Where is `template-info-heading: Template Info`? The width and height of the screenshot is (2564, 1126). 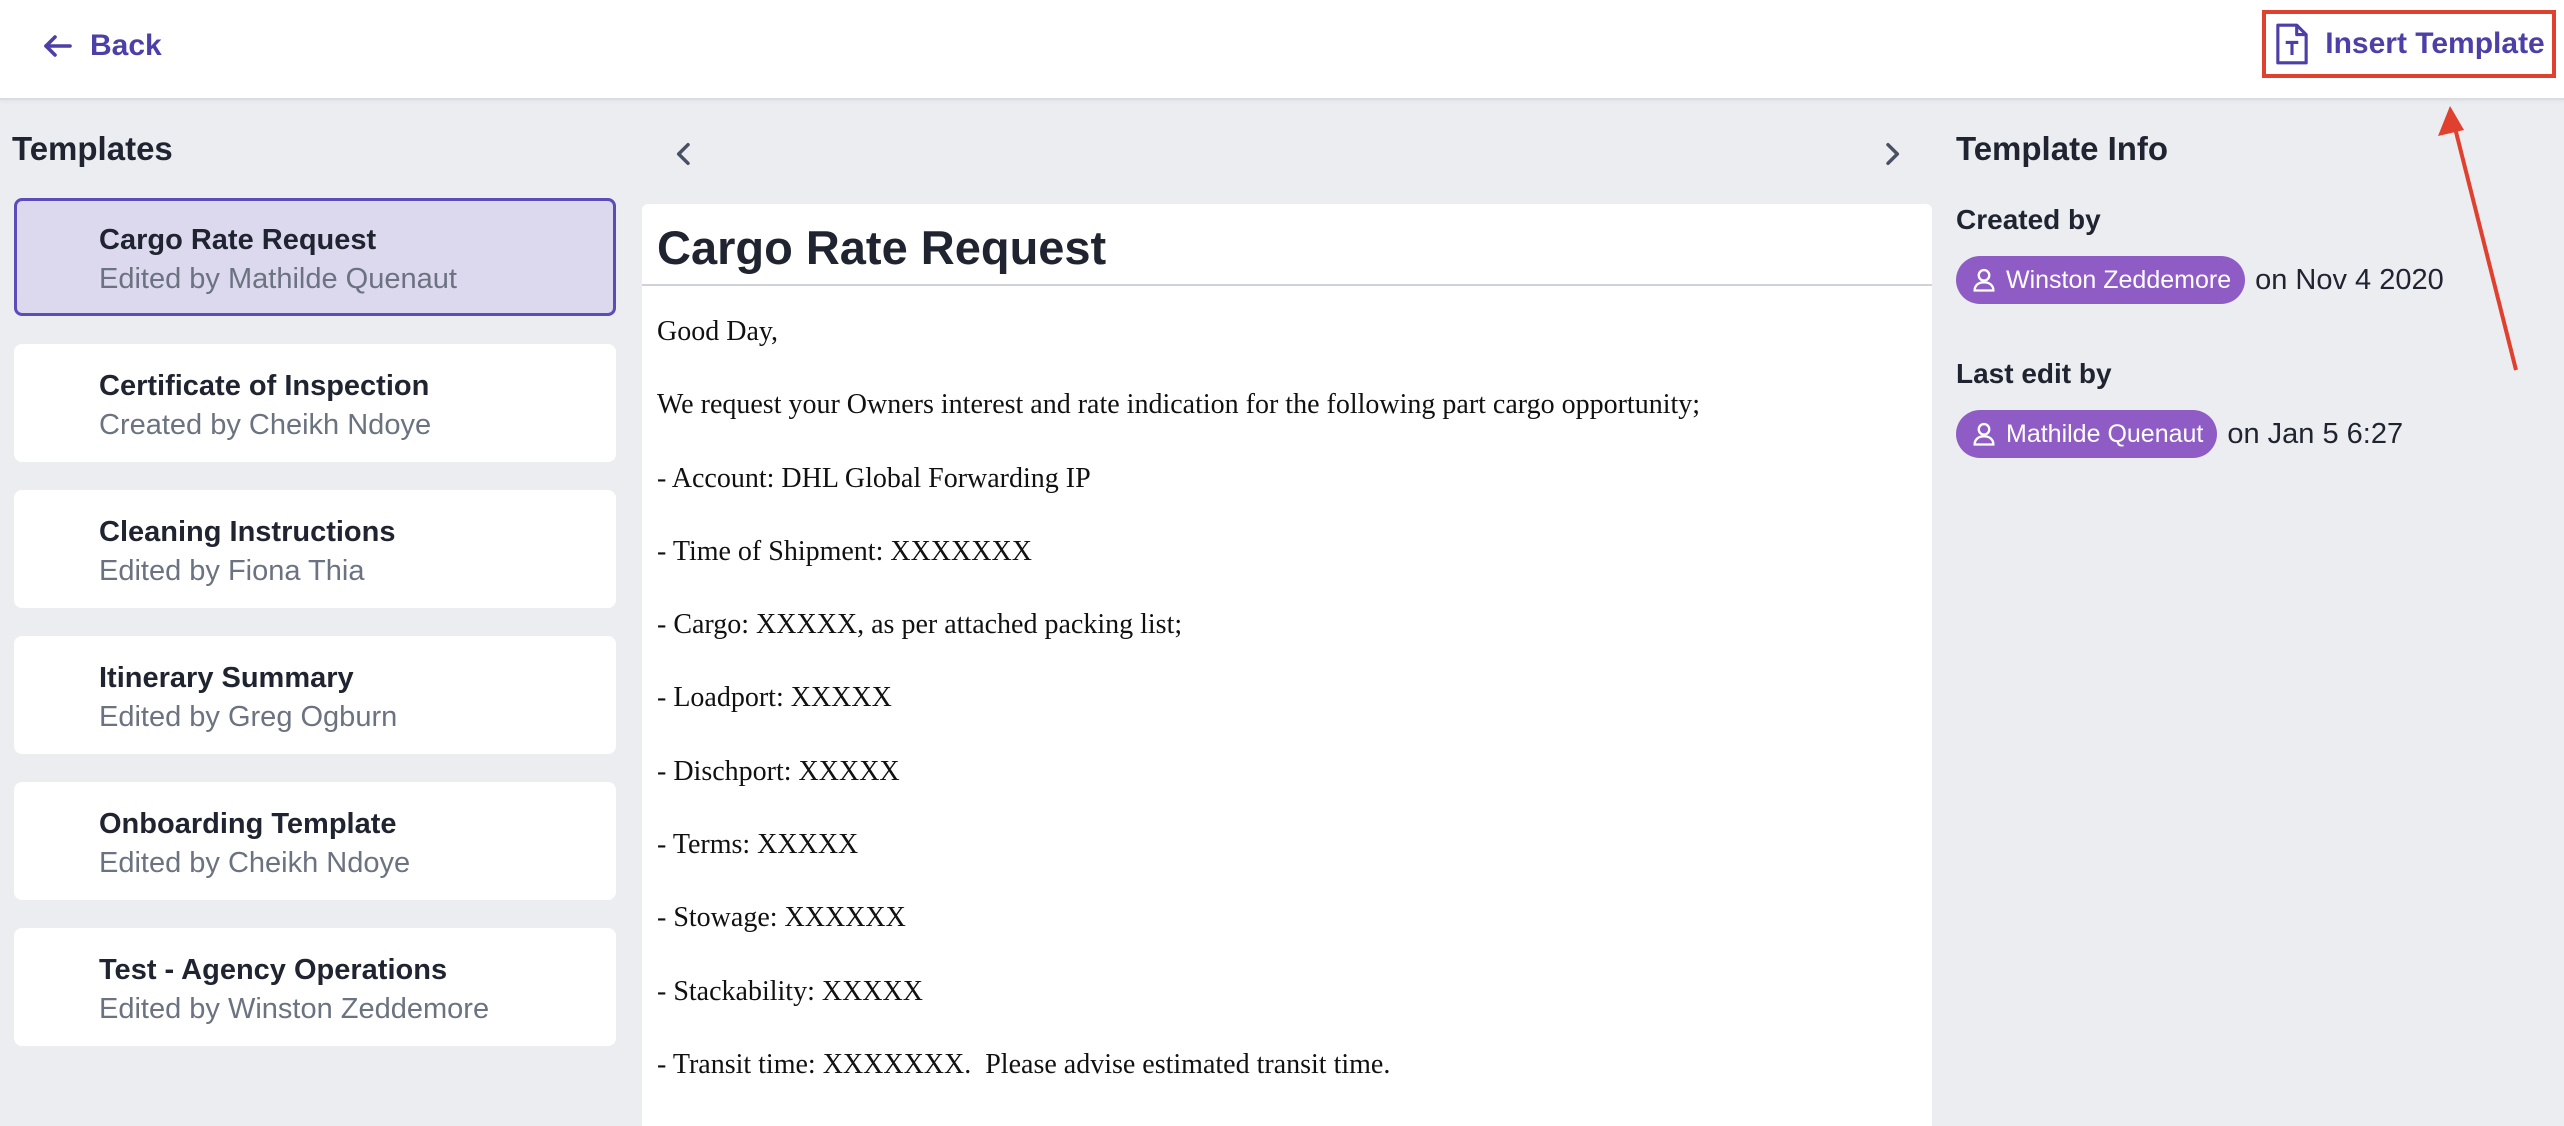
template-info-heading: Template Info is located at coordinates (2062, 148).